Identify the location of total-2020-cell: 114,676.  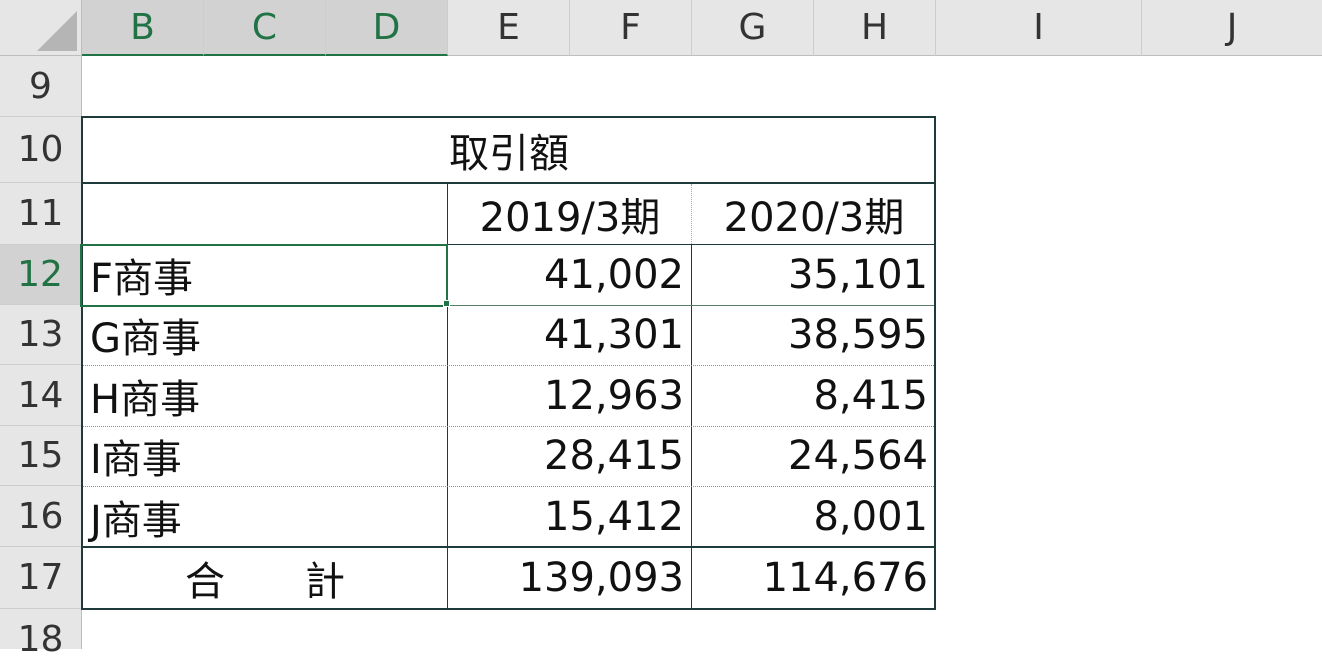
(814, 578).